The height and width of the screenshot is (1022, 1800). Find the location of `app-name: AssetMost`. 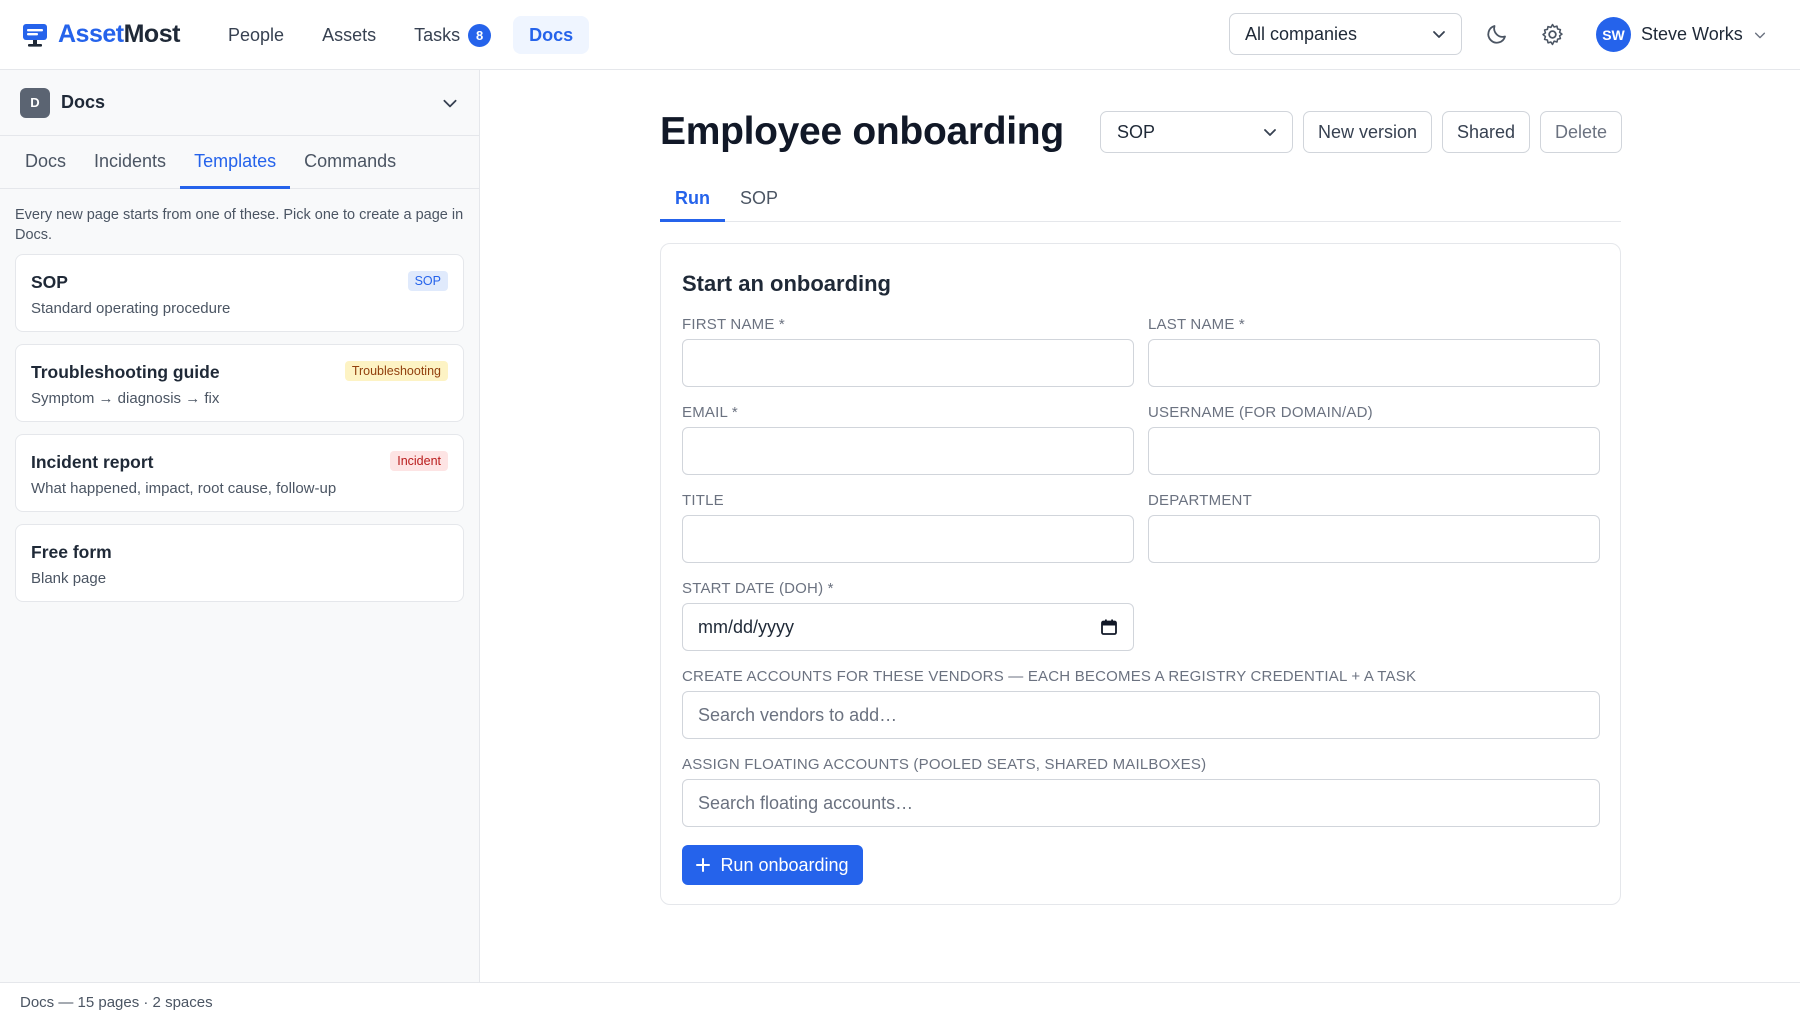

app-name: AssetMost is located at coordinates (119, 34).